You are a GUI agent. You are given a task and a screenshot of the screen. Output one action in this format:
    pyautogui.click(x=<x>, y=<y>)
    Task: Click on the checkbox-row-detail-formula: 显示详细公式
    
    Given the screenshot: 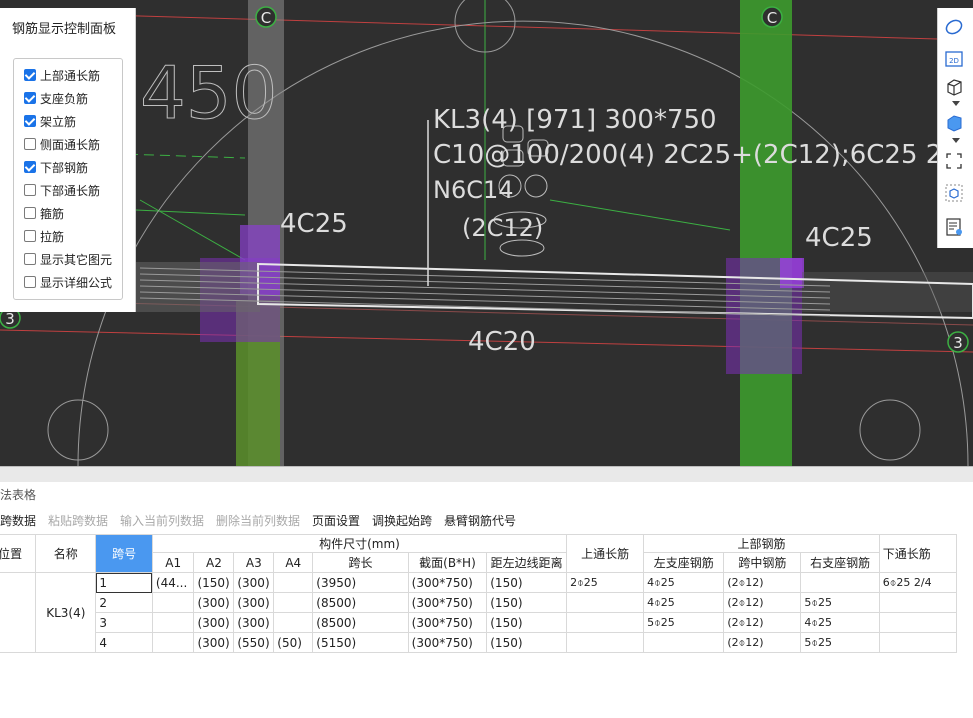 What is the action you would take?
    pyautogui.click(x=68, y=282)
    